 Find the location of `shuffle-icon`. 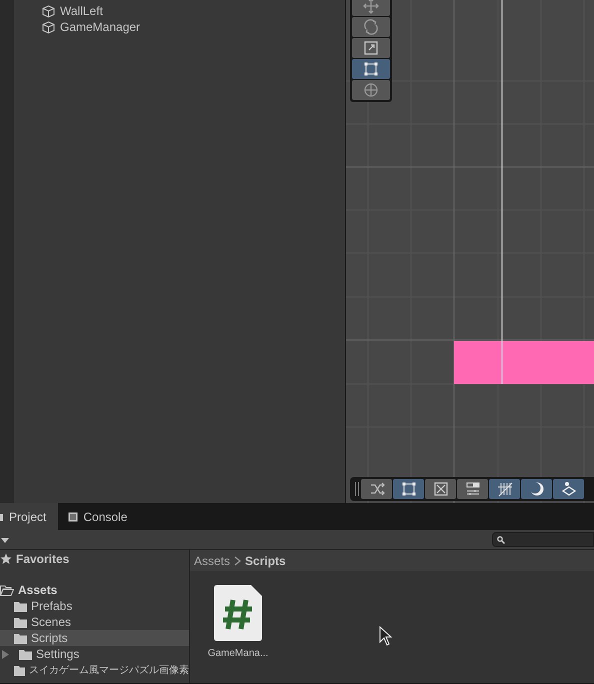

shuffle-icon is located at coordinates (376, 489).